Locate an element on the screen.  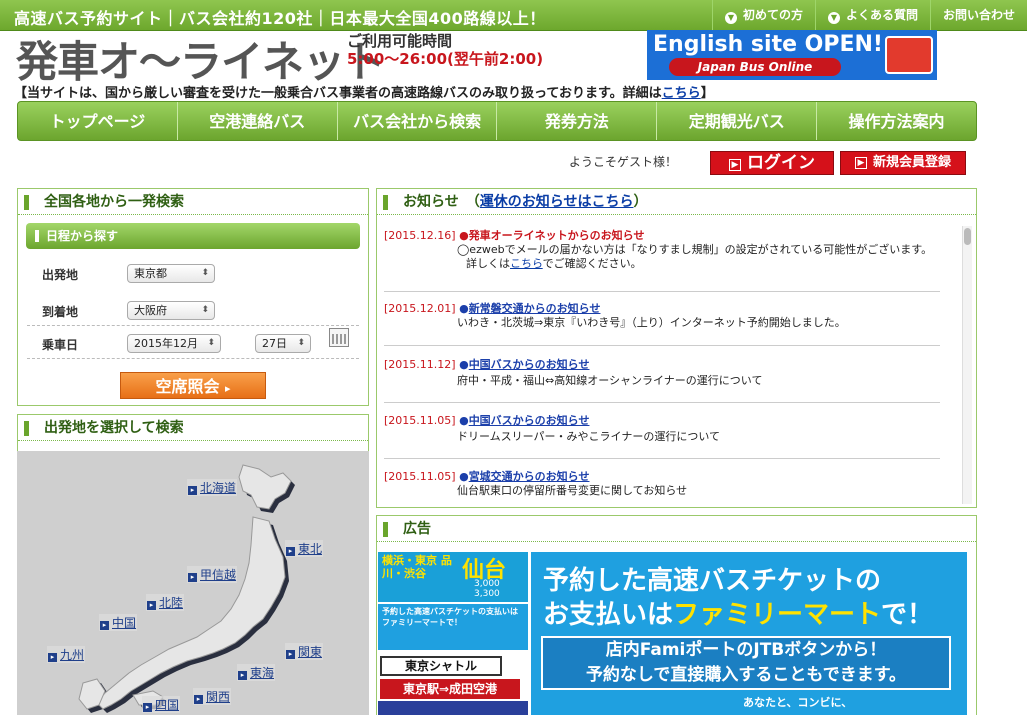
arrival-select: 大阪府 is located at coordinates (171, 310).